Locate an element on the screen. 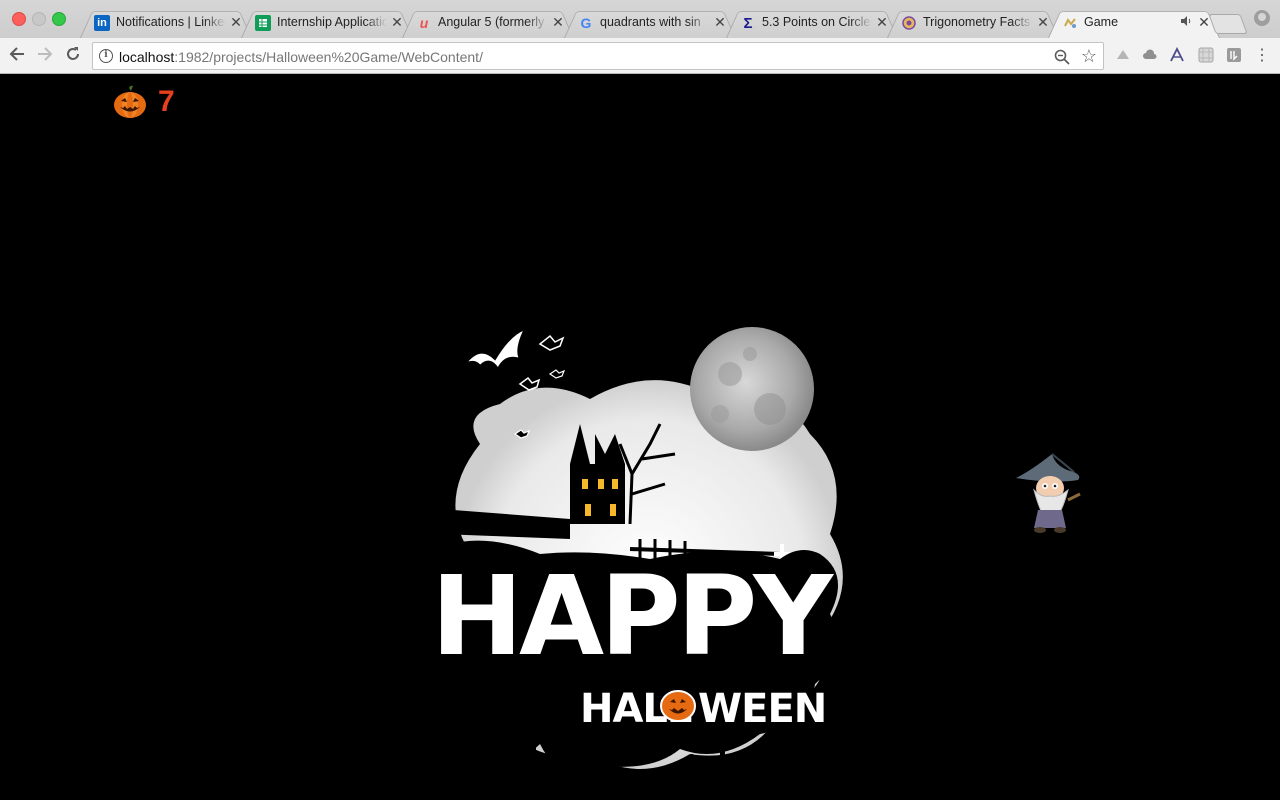 The height and width of the screenshot is (800, 1280). back-arrow-icon is located at coordinates (17, 55).